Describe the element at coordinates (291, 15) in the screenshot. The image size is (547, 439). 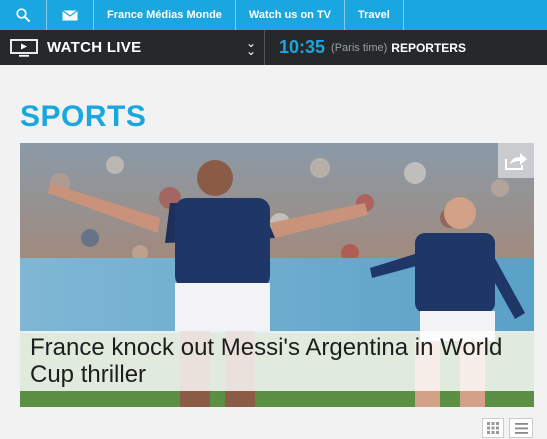
I see `nav-link-watch-us-on-tv: Watch us on TV` at that location.